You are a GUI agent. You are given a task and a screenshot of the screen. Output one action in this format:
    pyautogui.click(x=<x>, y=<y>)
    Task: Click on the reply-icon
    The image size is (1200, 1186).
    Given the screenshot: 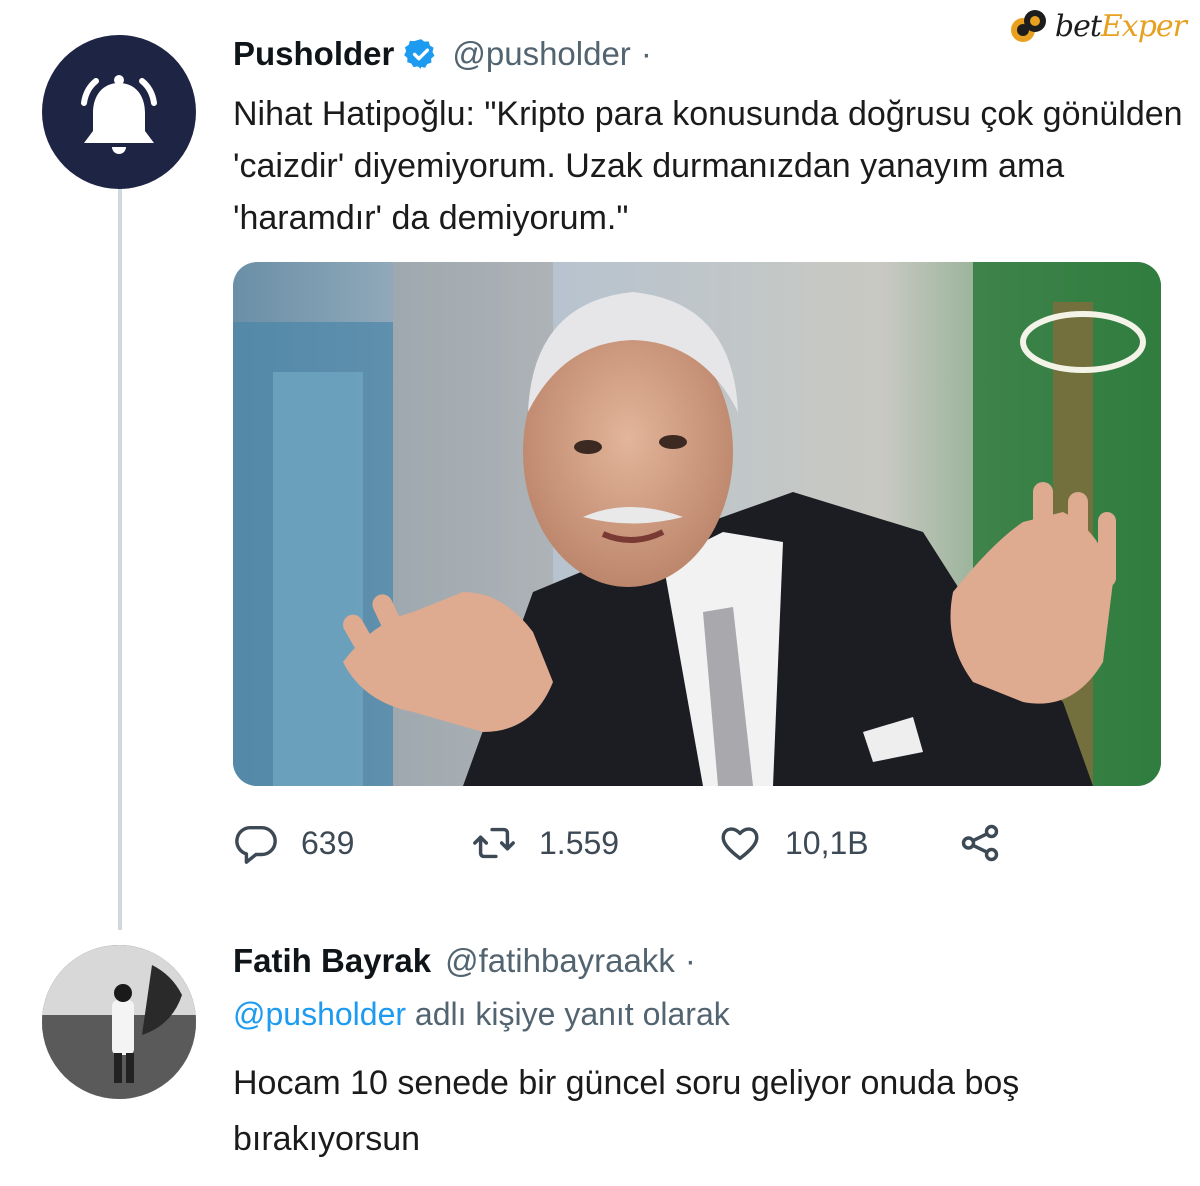 What is the action you would take?
    pyautogui.click(x=256, y=844)
    